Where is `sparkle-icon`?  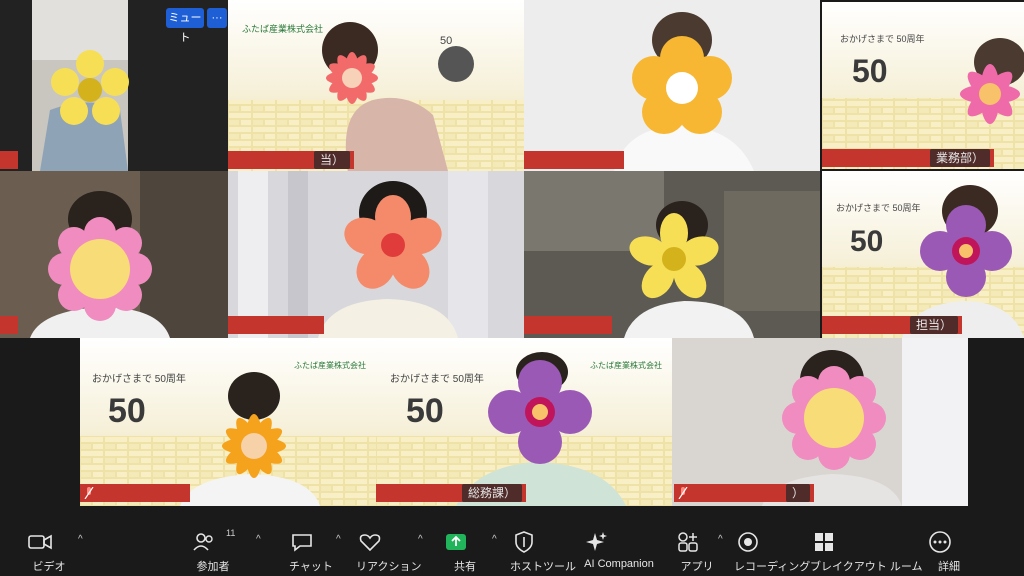 sparkle-icon is located at coordinates (596, 541).